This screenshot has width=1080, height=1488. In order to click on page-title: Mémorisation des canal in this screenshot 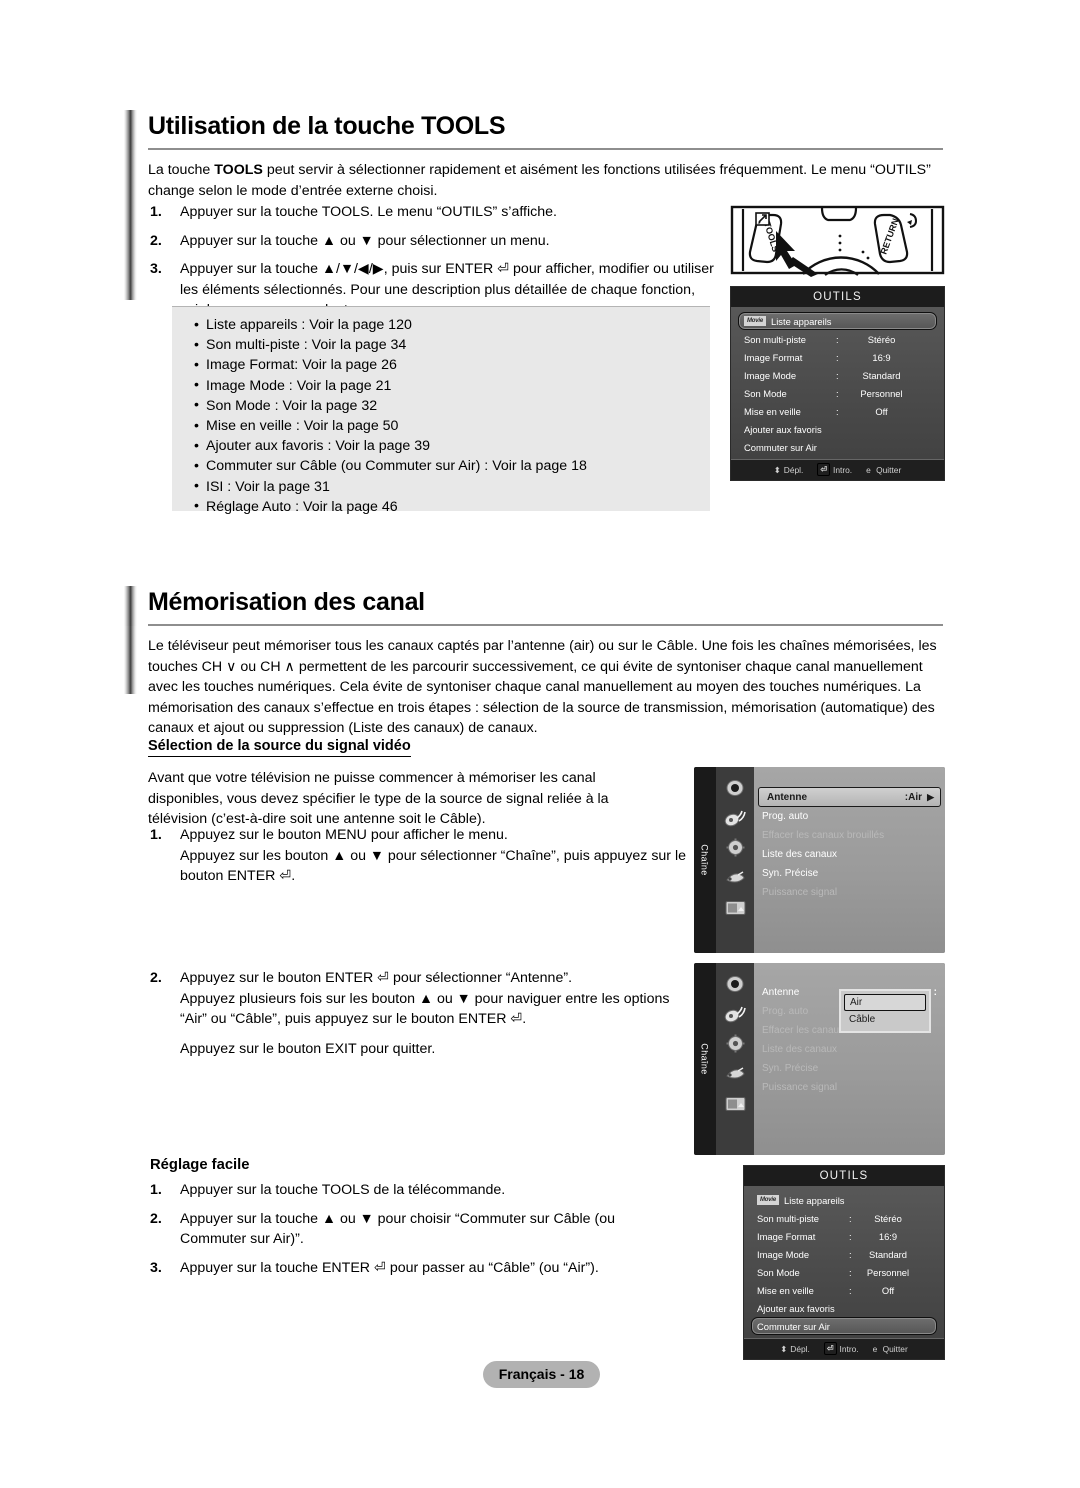, I will do `click(286, 602)`.